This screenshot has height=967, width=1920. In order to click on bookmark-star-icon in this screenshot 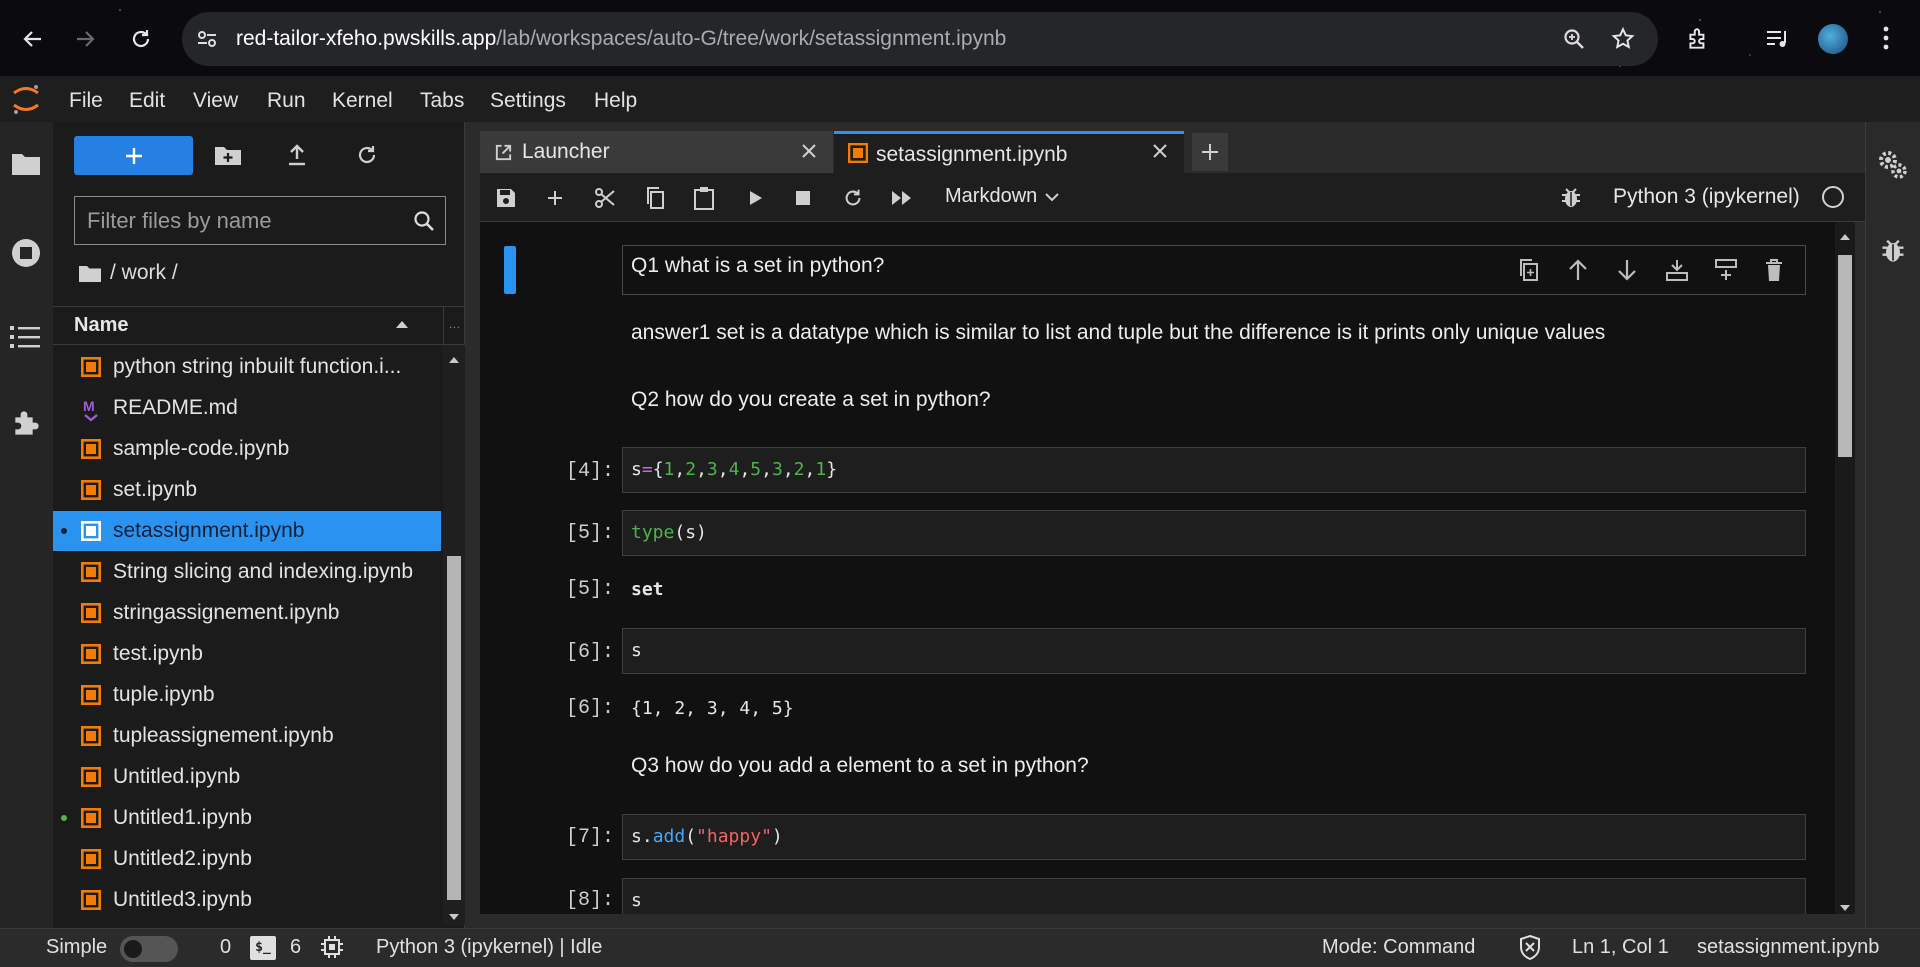, I will do `click(1623, 41)`.